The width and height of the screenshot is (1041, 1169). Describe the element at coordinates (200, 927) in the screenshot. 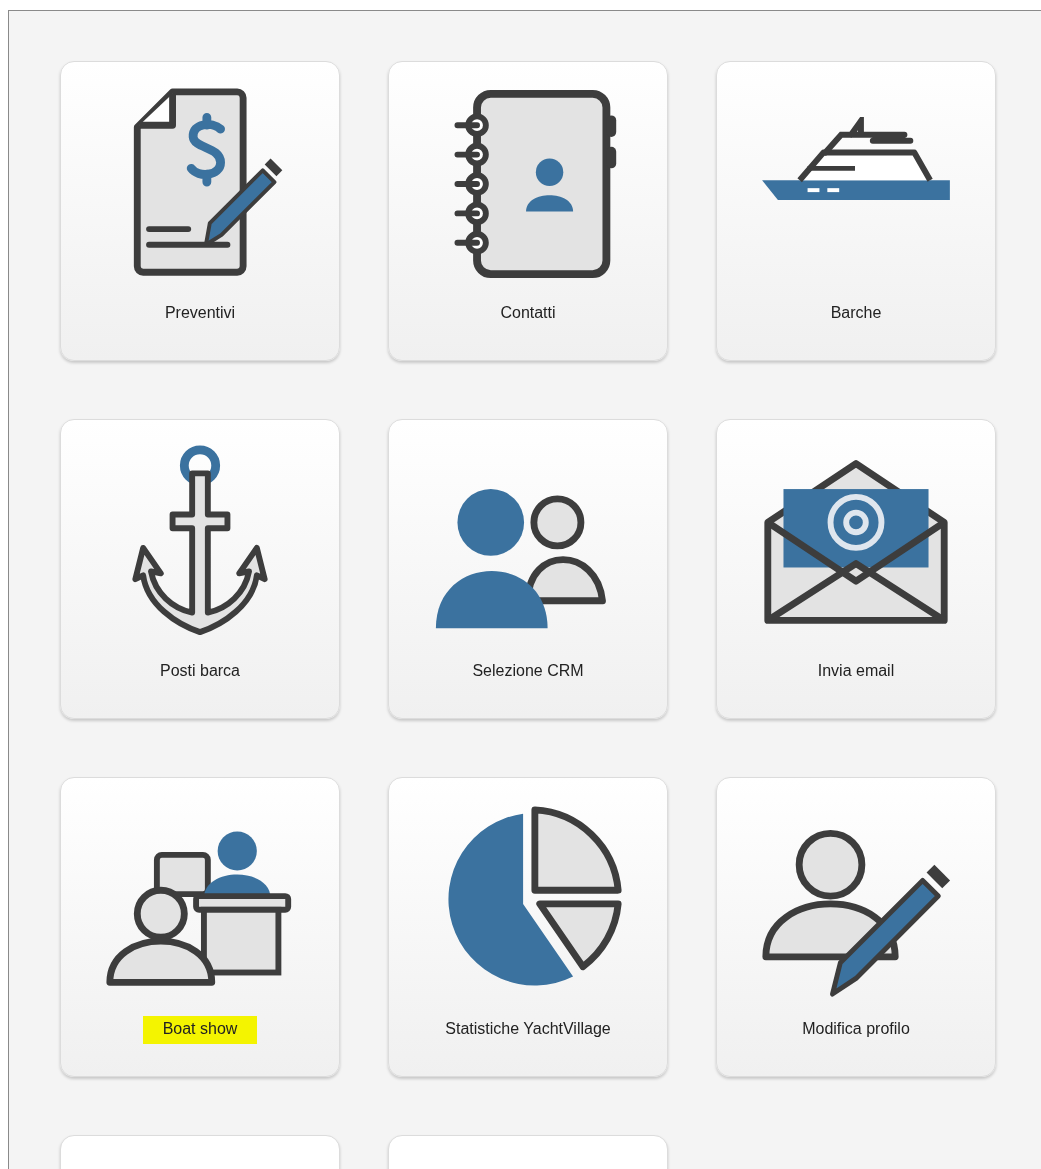

I see `menu-tile: Boat show` at that location.